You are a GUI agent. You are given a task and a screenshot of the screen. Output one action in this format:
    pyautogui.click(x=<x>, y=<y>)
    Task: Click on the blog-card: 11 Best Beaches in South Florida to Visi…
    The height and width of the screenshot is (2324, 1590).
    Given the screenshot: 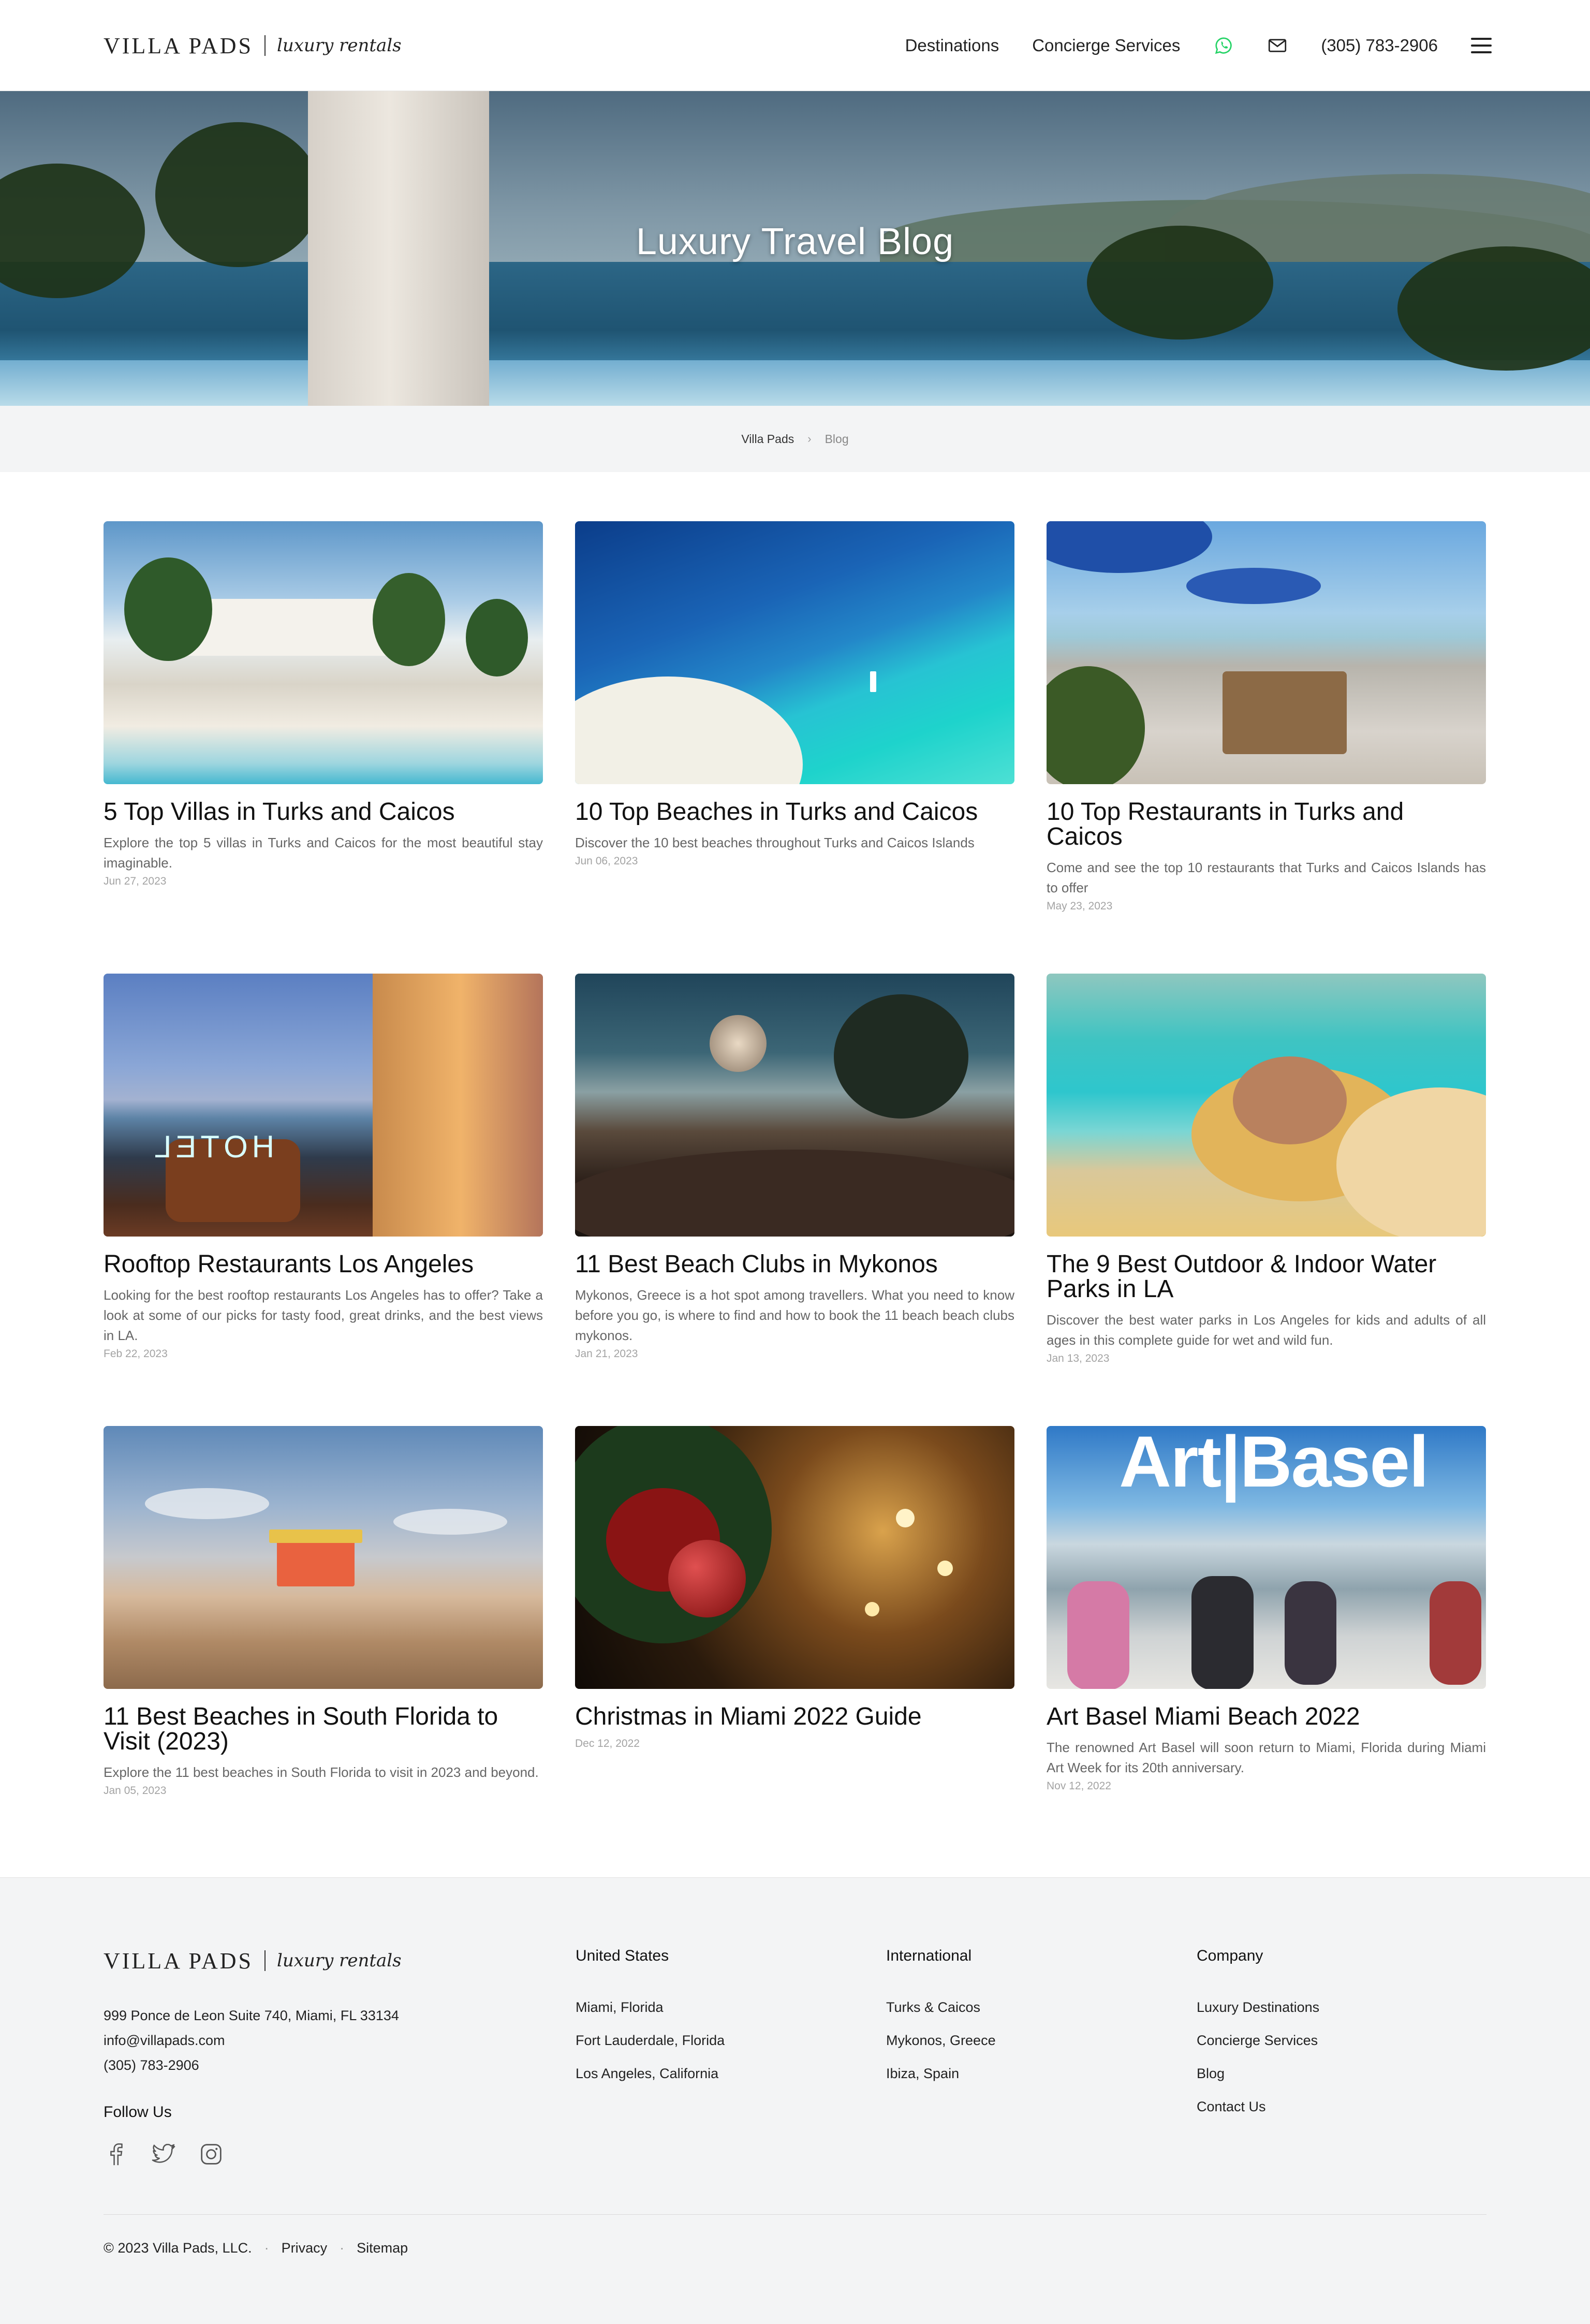 What is the action you would take?
    pyautogui.click(x=323, y=1652)
    